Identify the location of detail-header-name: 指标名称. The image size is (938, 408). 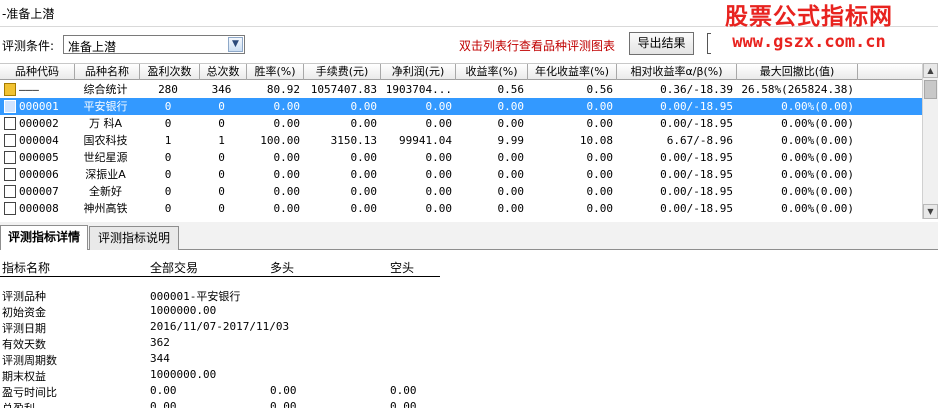
(26, 268).